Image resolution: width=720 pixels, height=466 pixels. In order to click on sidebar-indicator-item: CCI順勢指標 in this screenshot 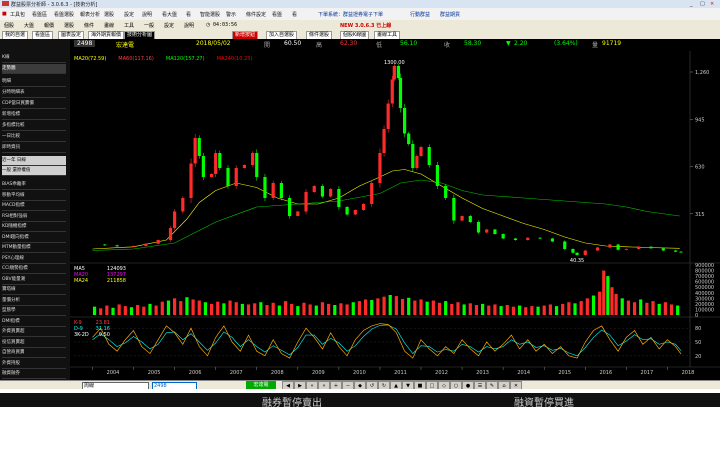, I will do `click(34, 269)`.